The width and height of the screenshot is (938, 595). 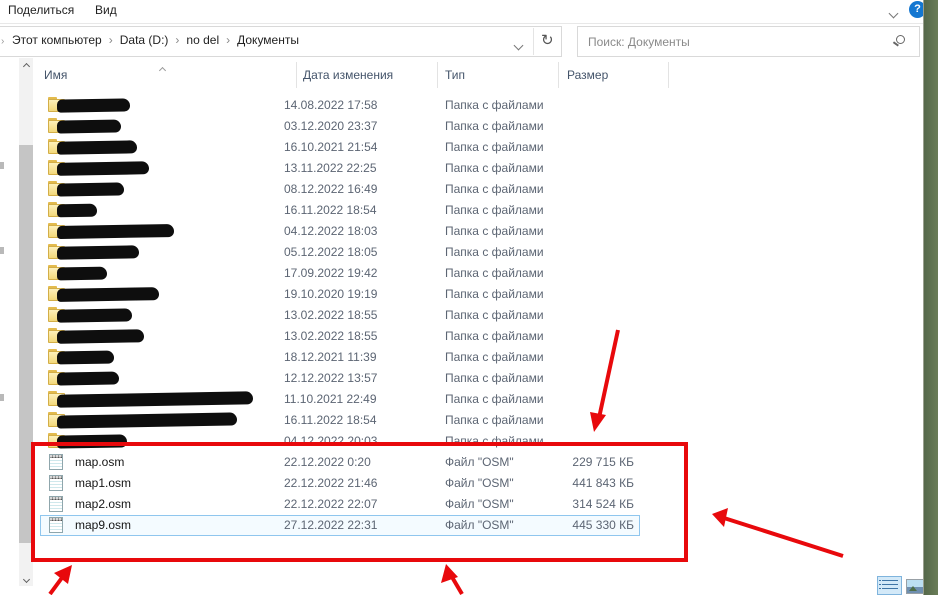 I want to click on scrollbar-down-button, so click(x=26, y=578).